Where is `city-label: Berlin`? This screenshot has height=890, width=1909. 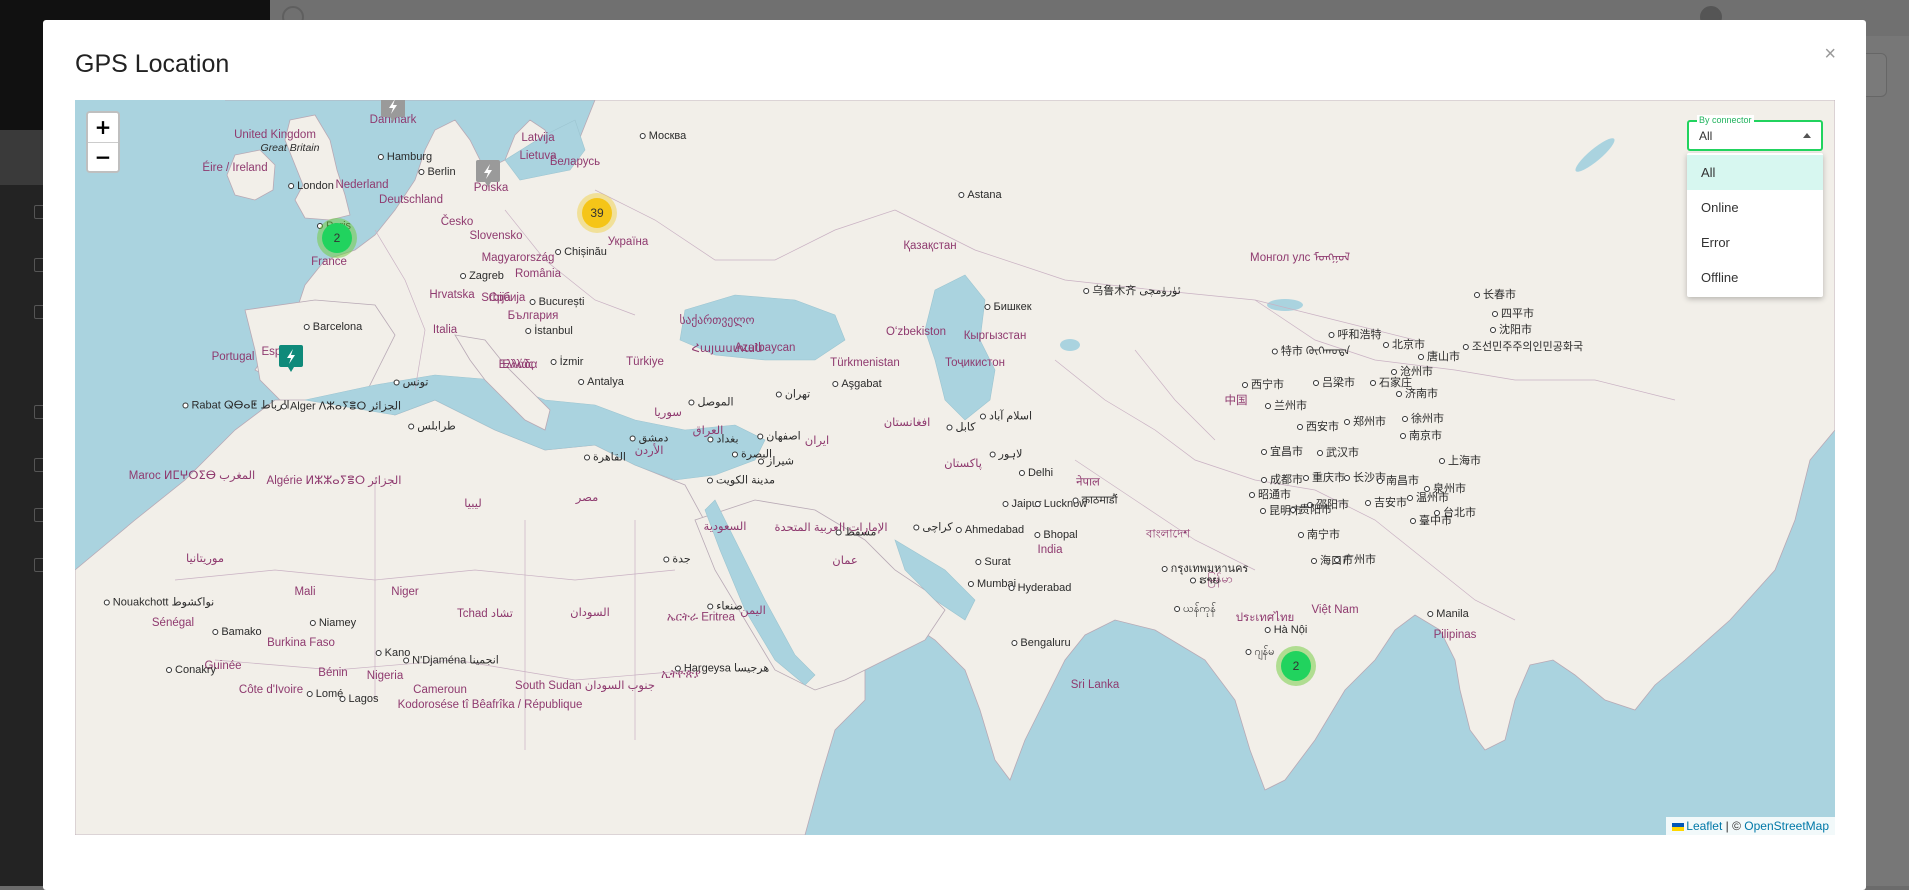
city-label: Berlin is located at coordinates (436, 172).